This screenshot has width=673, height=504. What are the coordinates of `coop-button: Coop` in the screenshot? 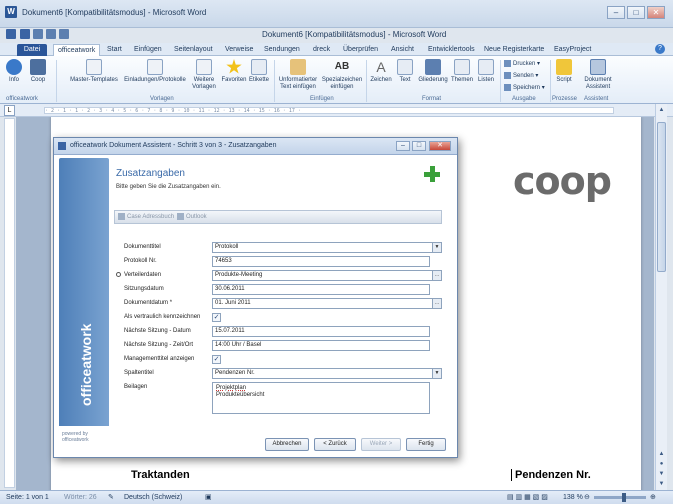 It's located at (38, 71).